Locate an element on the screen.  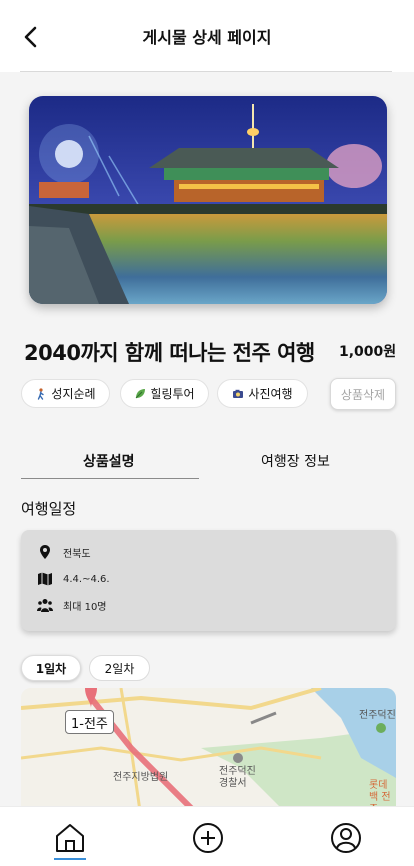
delete-product-button: 상품삭제 is located at coordinates (363, 394).